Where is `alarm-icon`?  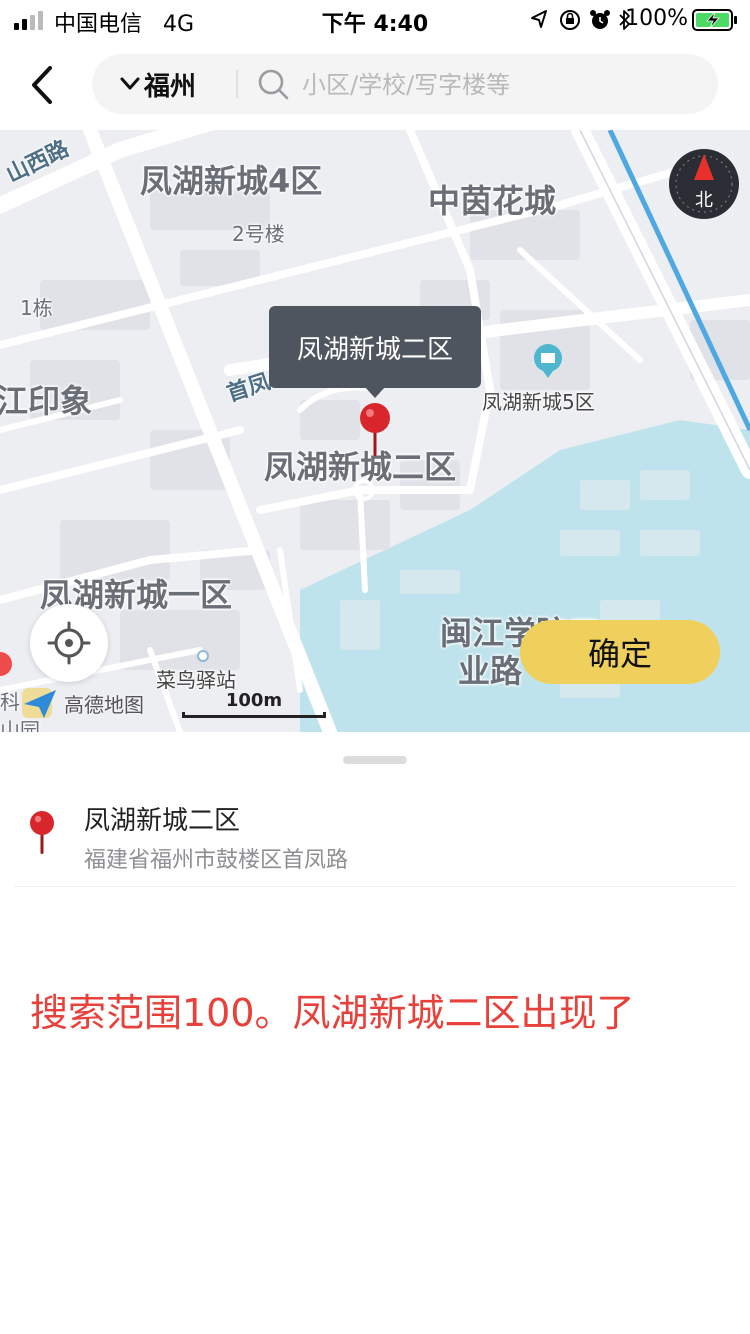
alarm-icon is located at coordinates (600, 19).